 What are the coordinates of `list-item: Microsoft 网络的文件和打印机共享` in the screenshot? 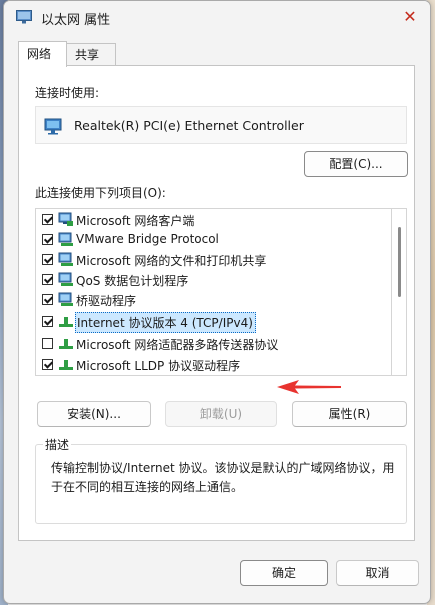 It's located at (213, 259).